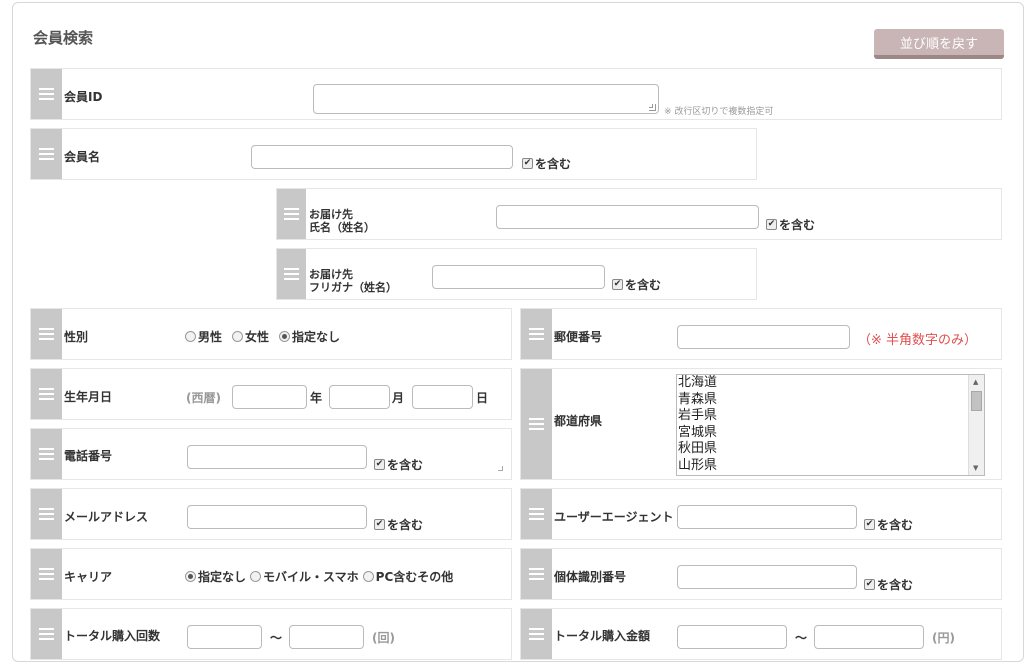 Image resolution: width=1030 pixels, height=662 pixels. What do you see at coordinates (442, 397) in the screenshot?
I see `birth-day-input` at bounding box center [442, 397].